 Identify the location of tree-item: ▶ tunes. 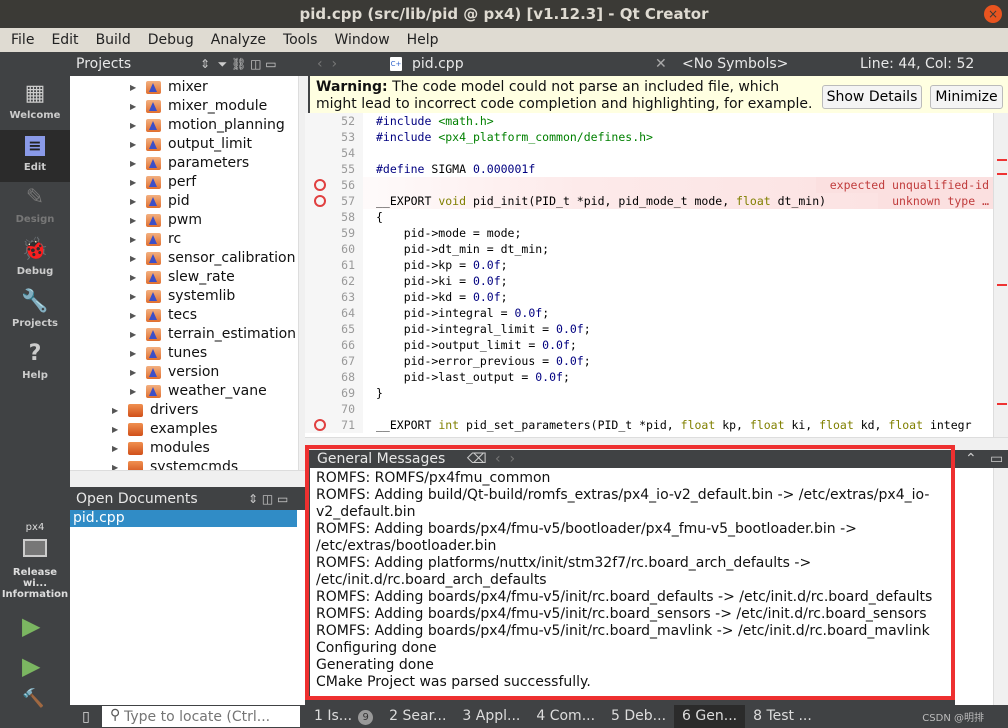
(184, 353).